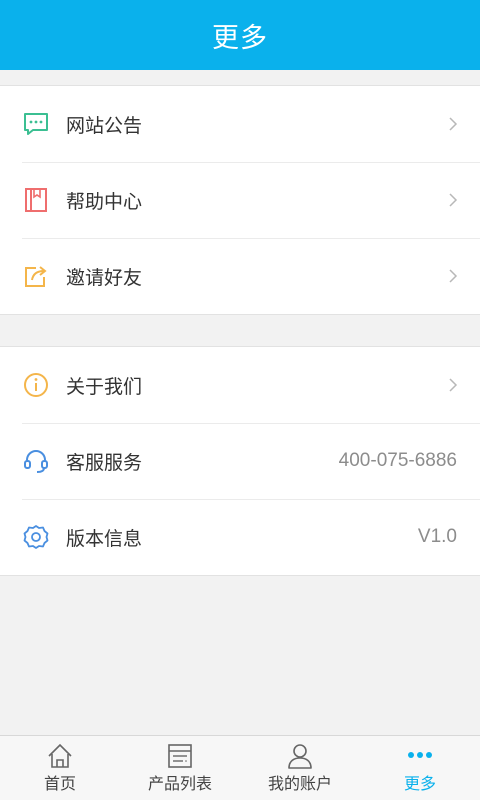 The height and width of the screenshot is (800, 480). Describe the element at coordinates (300, 756) in the screenshot. I see `user-icon` at that location.